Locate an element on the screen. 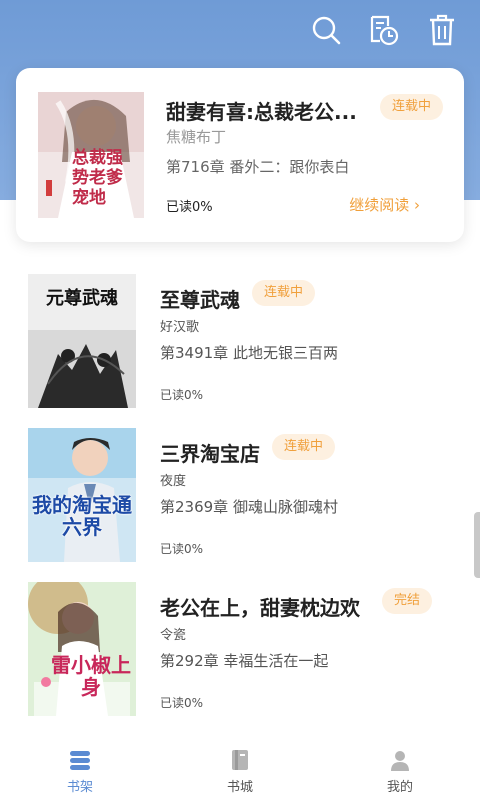  book-title: 至尊武魂 is located at coordinates (200, 298).